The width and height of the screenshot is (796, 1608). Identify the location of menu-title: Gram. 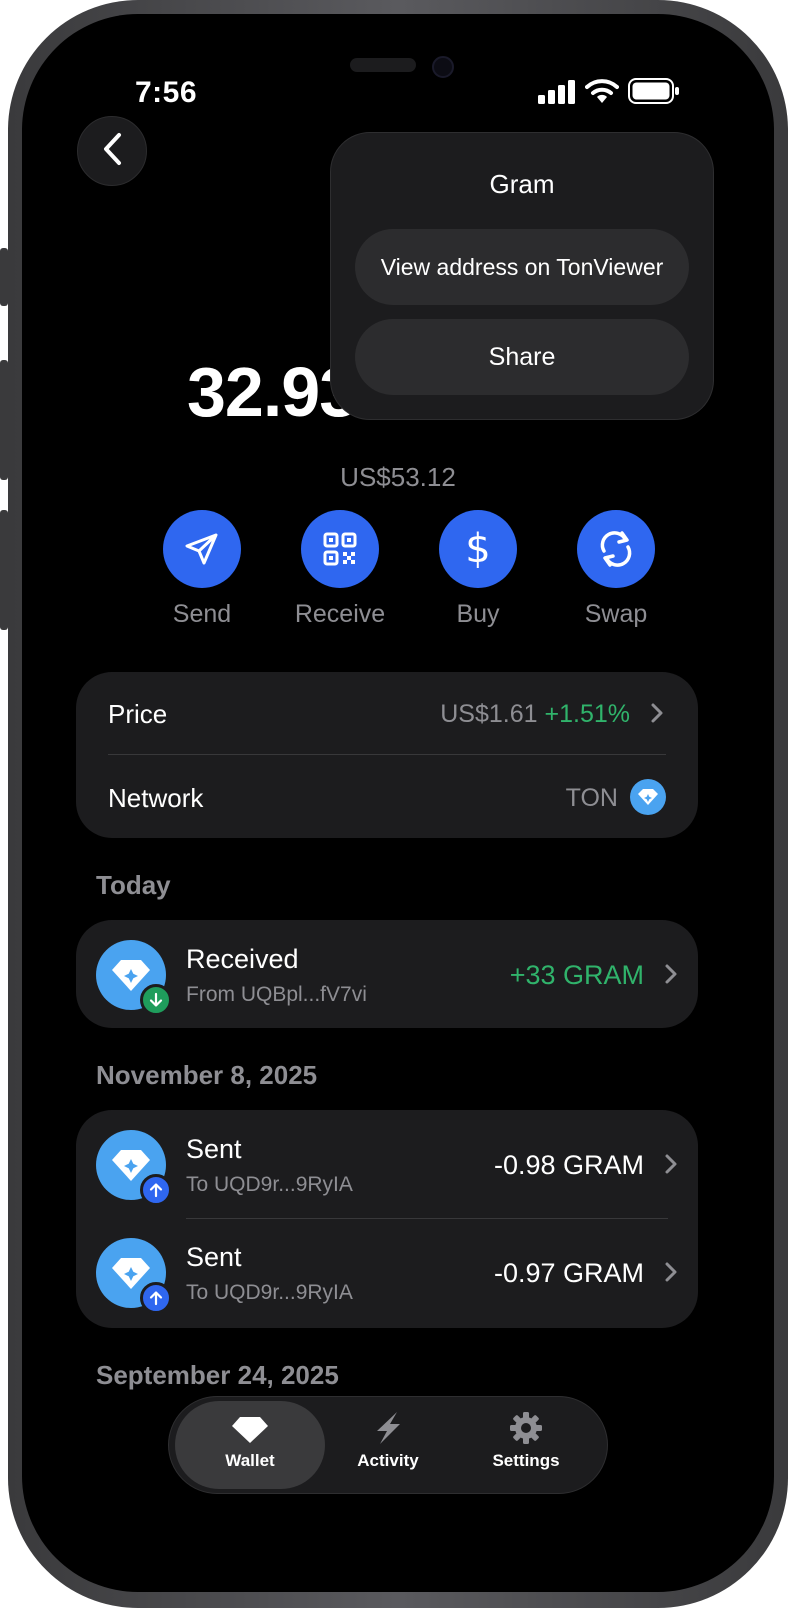
(522, 184).